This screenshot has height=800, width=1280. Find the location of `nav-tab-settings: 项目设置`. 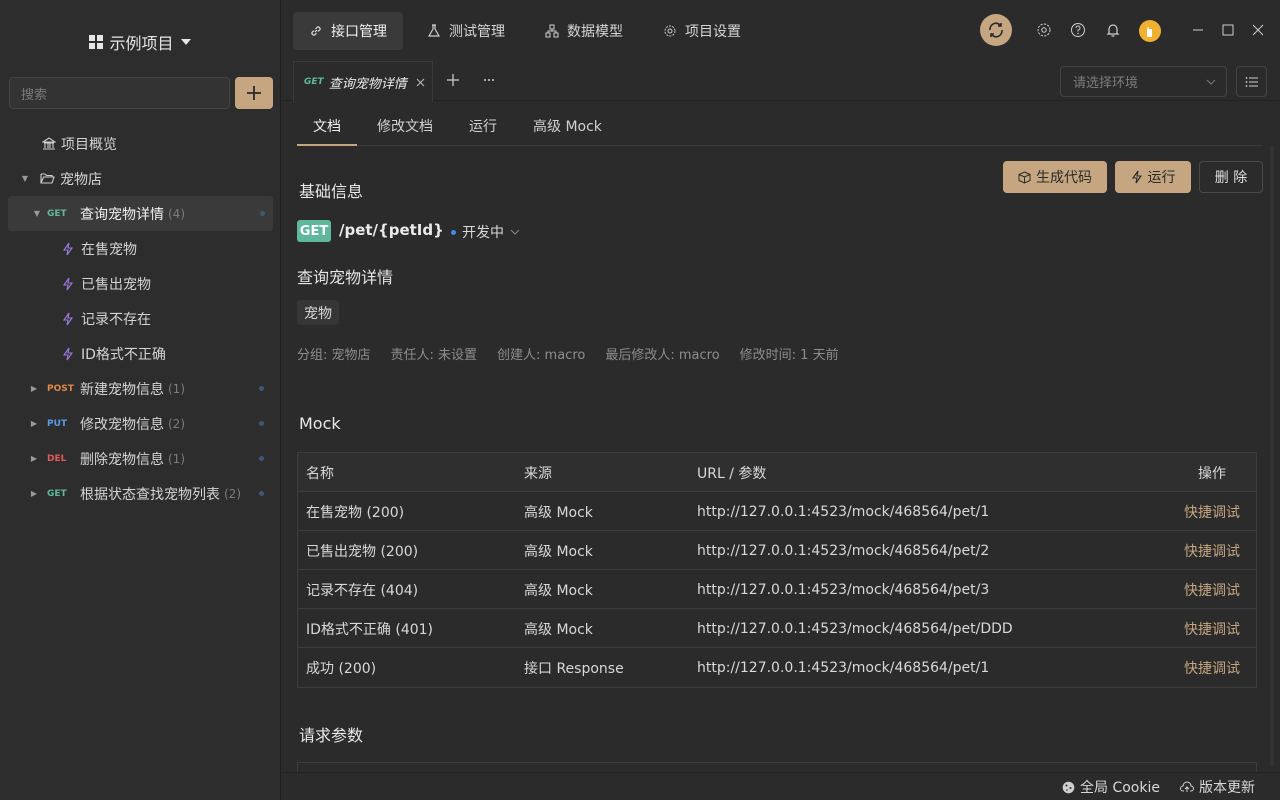

nav-tab-settings: 项目设置 is located at coordinates (702, 31).